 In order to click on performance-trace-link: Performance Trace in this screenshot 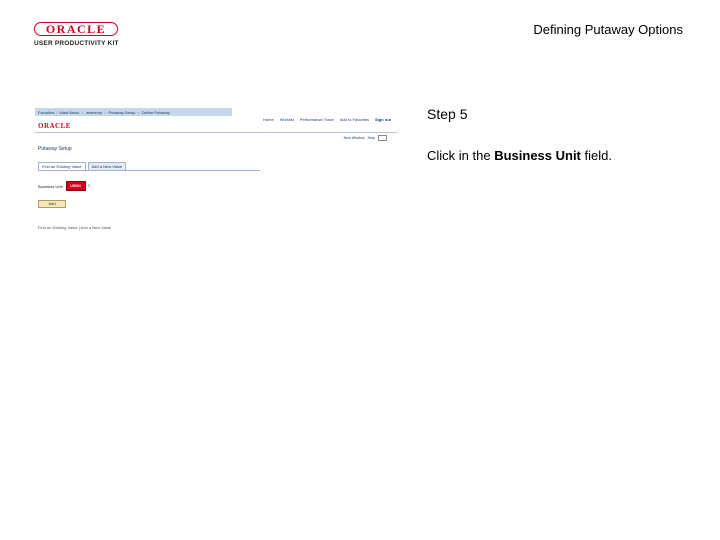, I will do `click(317, 119)`.